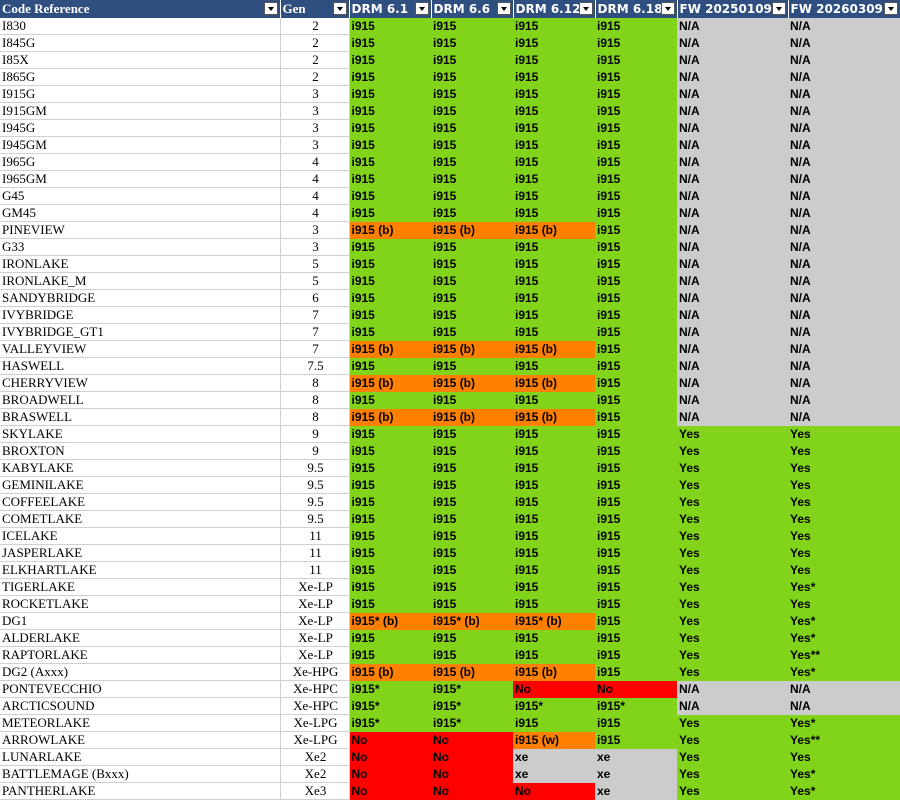 Image resolution: width=900 pixels, height=801 pixels. I want to click on cell-code-reference: IVYBRIDGE, so click(140, 315).